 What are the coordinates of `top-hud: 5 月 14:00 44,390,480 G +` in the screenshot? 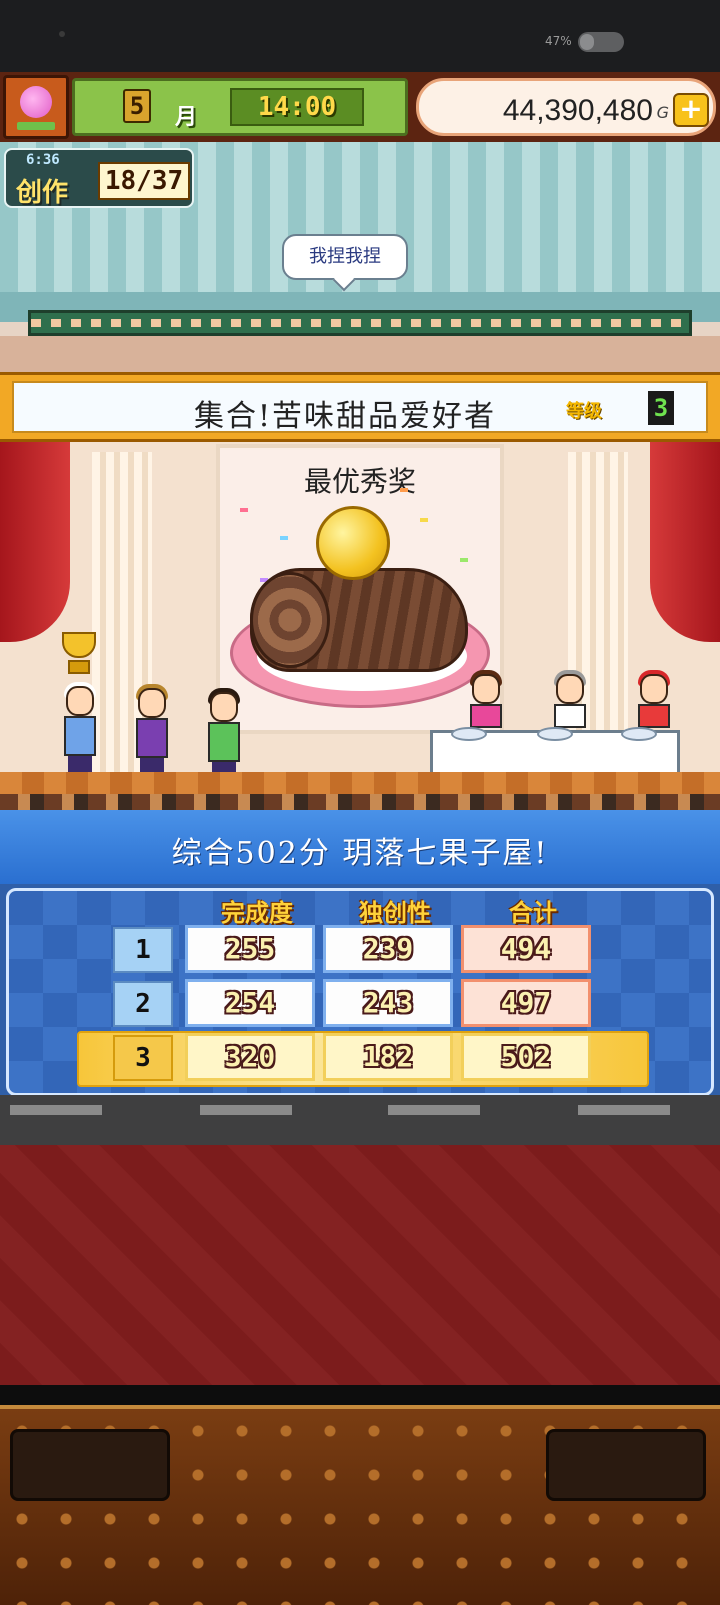 It's located at (360, 107).